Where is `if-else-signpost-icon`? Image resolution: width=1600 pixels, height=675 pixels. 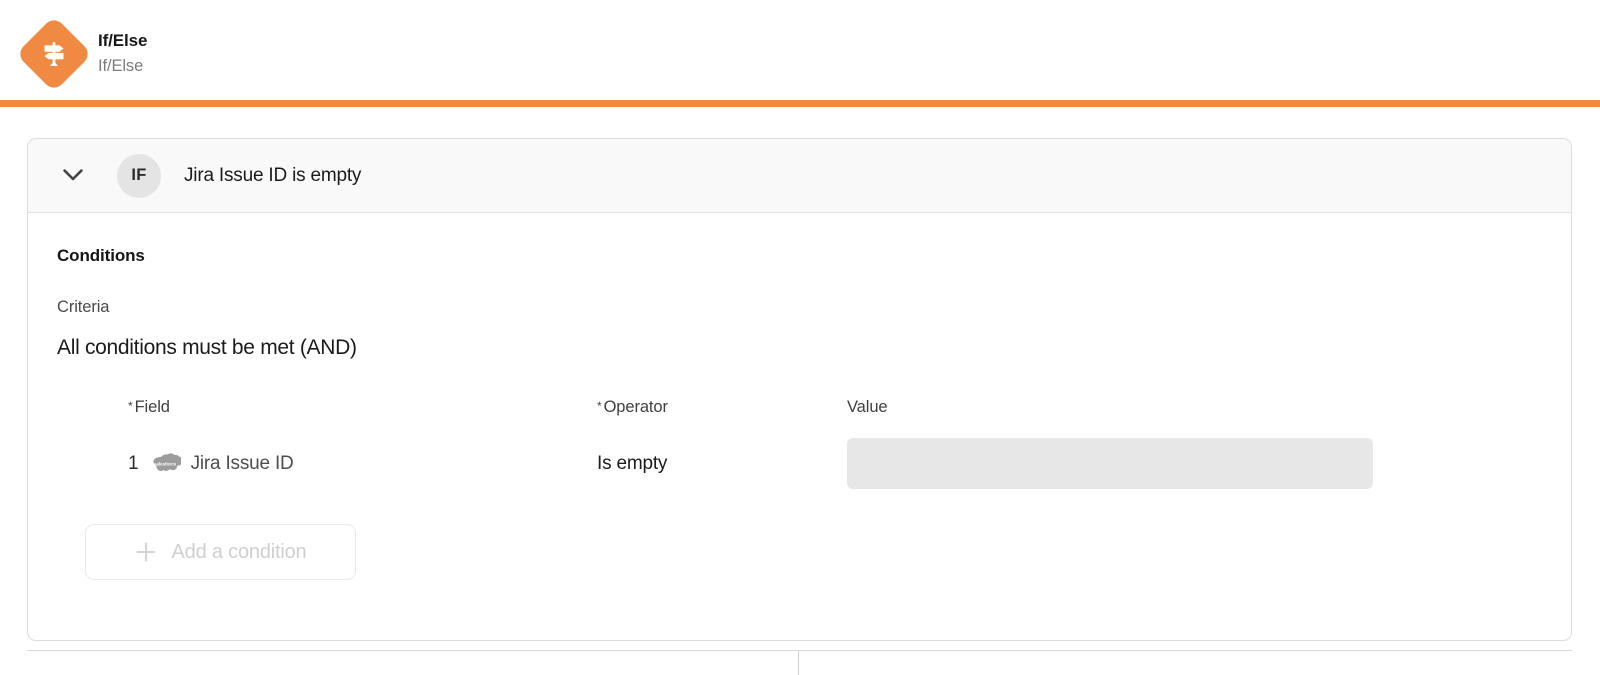 if-else-signpost-icon is located at coordinates (54, 53).